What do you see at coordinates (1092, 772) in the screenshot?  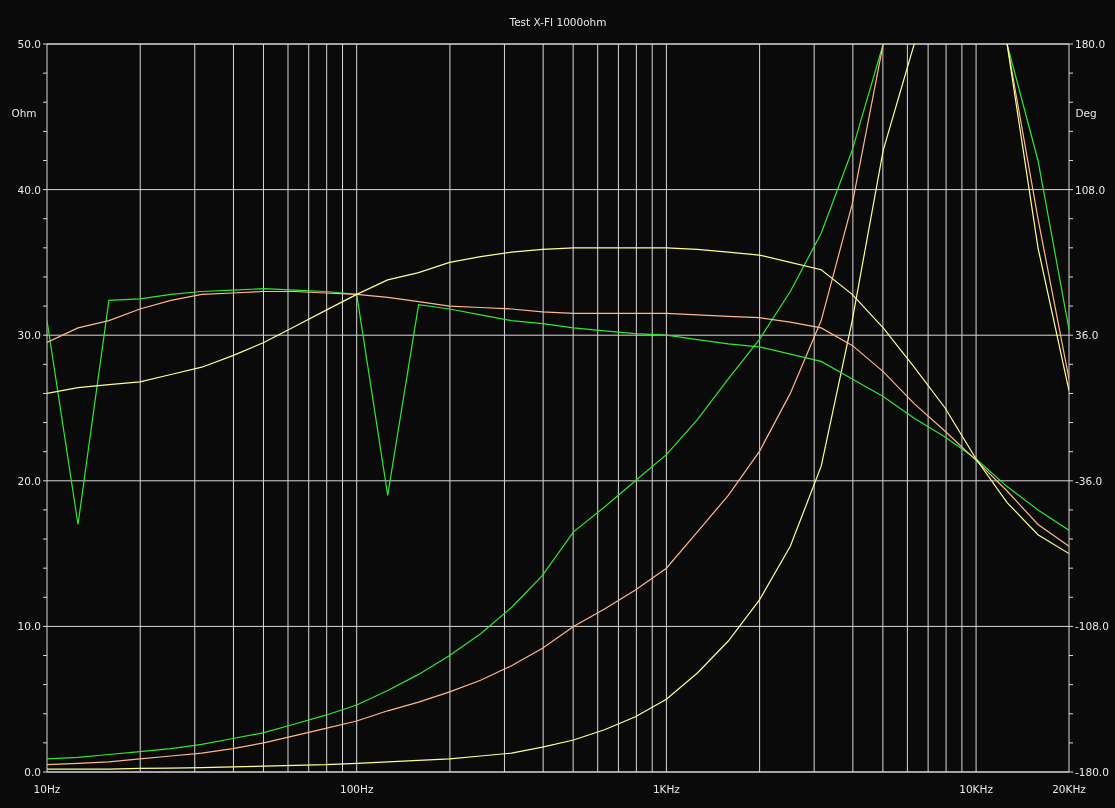 I see `y2-axis-label: -180.0` at bounding box center [1092, 772].